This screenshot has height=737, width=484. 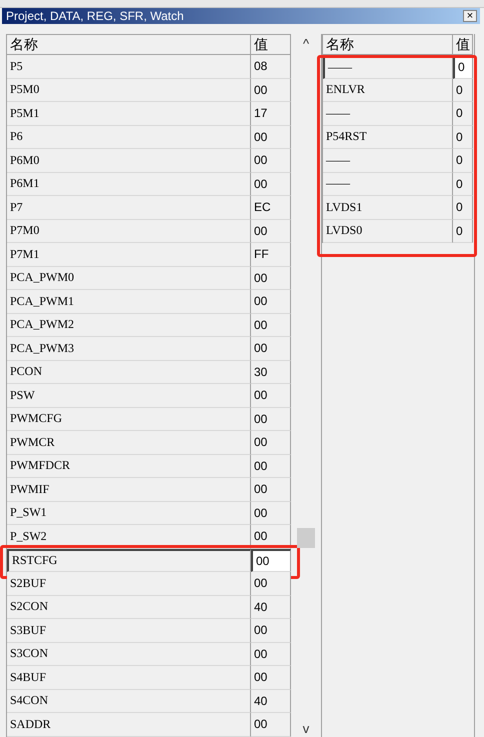 I want to click on bit-name-cell: LVDS0, so click(x=388, y=231).